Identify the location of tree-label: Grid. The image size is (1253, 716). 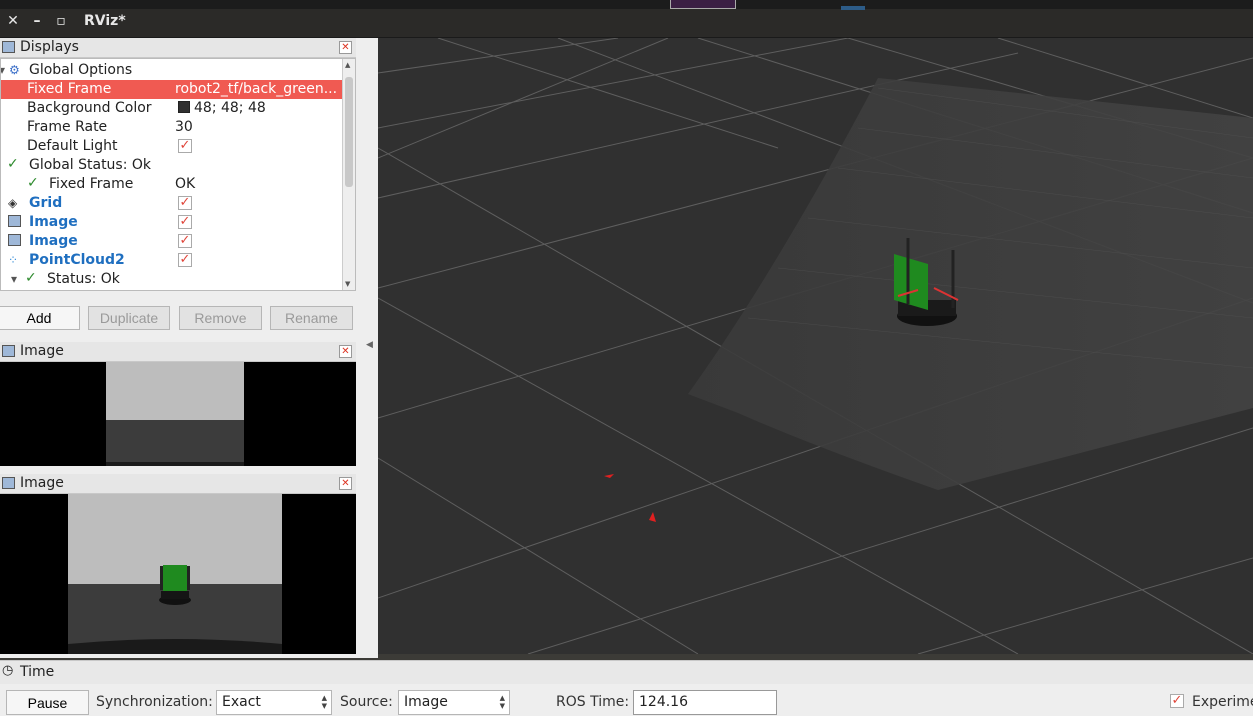
(46, 203).